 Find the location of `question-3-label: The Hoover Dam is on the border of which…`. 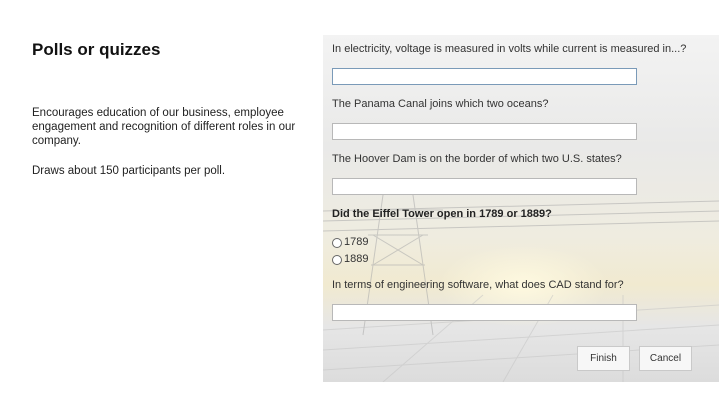

question-3-label: The Hoover Dam is on the border of which… is located at coordinates (477, 159).